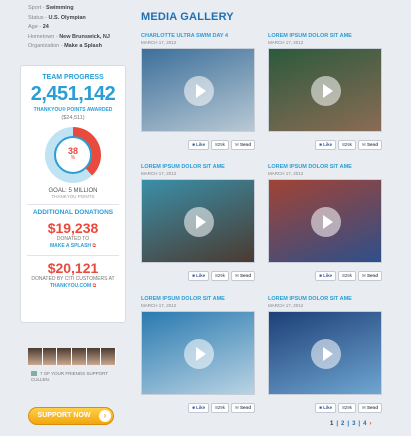 The height and width of the screenshot is (436, 411). I want to click on friends-thumbnails, so click(72, 356).